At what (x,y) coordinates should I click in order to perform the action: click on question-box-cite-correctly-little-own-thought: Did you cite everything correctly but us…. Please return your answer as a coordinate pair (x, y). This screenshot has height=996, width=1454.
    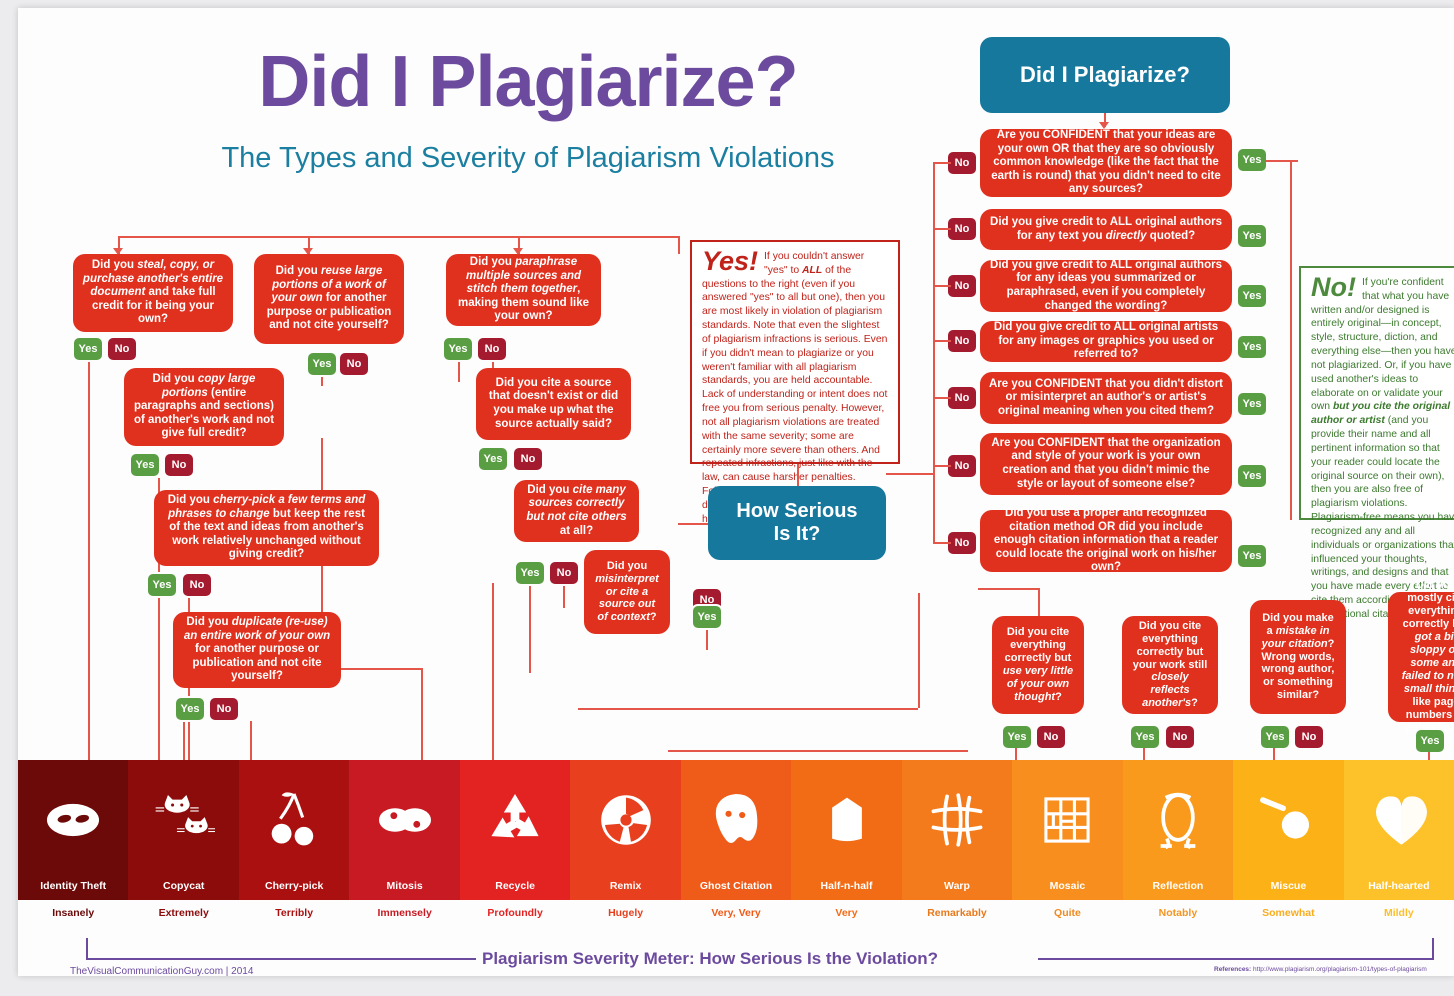
    Looking at the image, I should click on (1038, 665).